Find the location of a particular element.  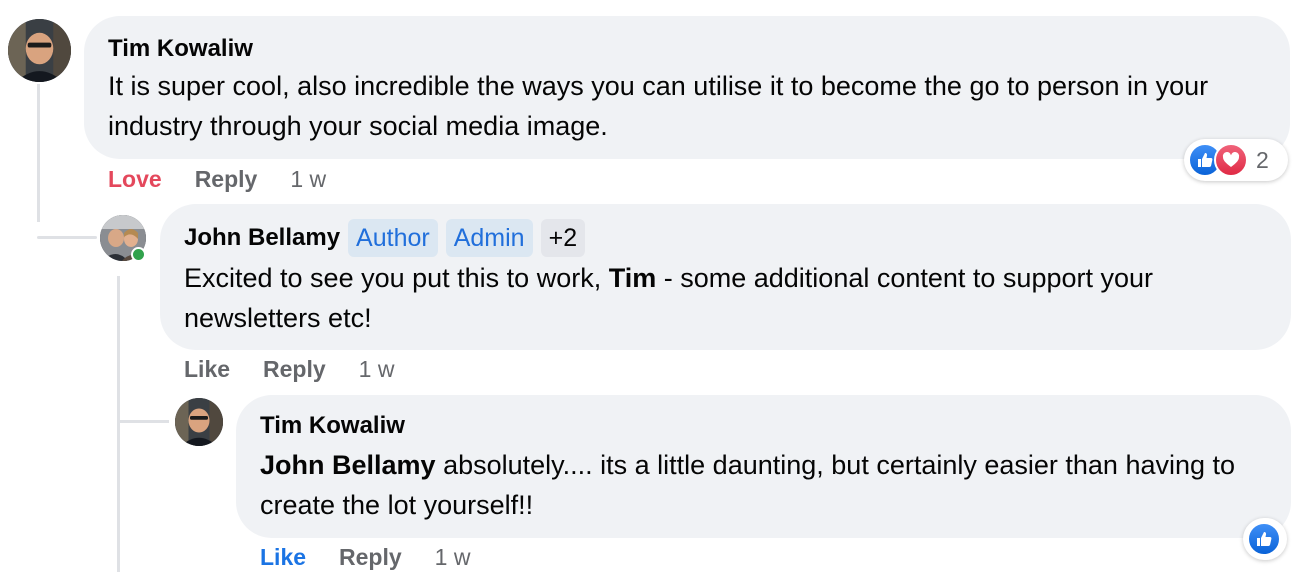

mention-link: Tim is located at coordinates (633, 278).